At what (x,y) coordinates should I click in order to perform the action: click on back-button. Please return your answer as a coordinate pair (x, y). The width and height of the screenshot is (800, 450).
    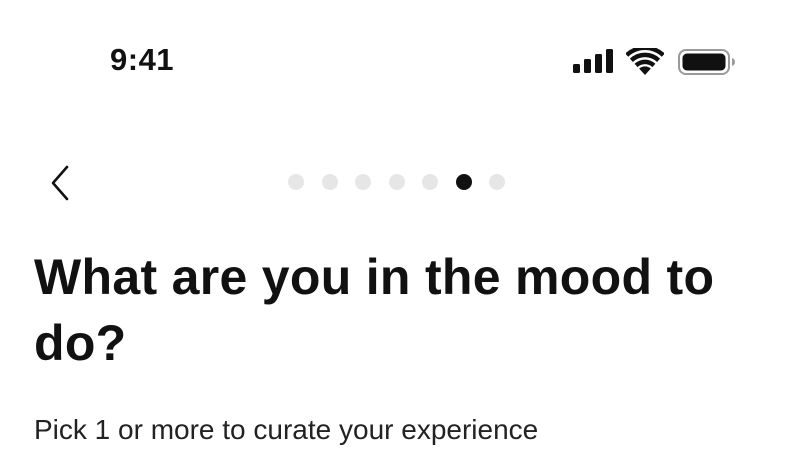
    Looking at the image, I should click on (61, 183).